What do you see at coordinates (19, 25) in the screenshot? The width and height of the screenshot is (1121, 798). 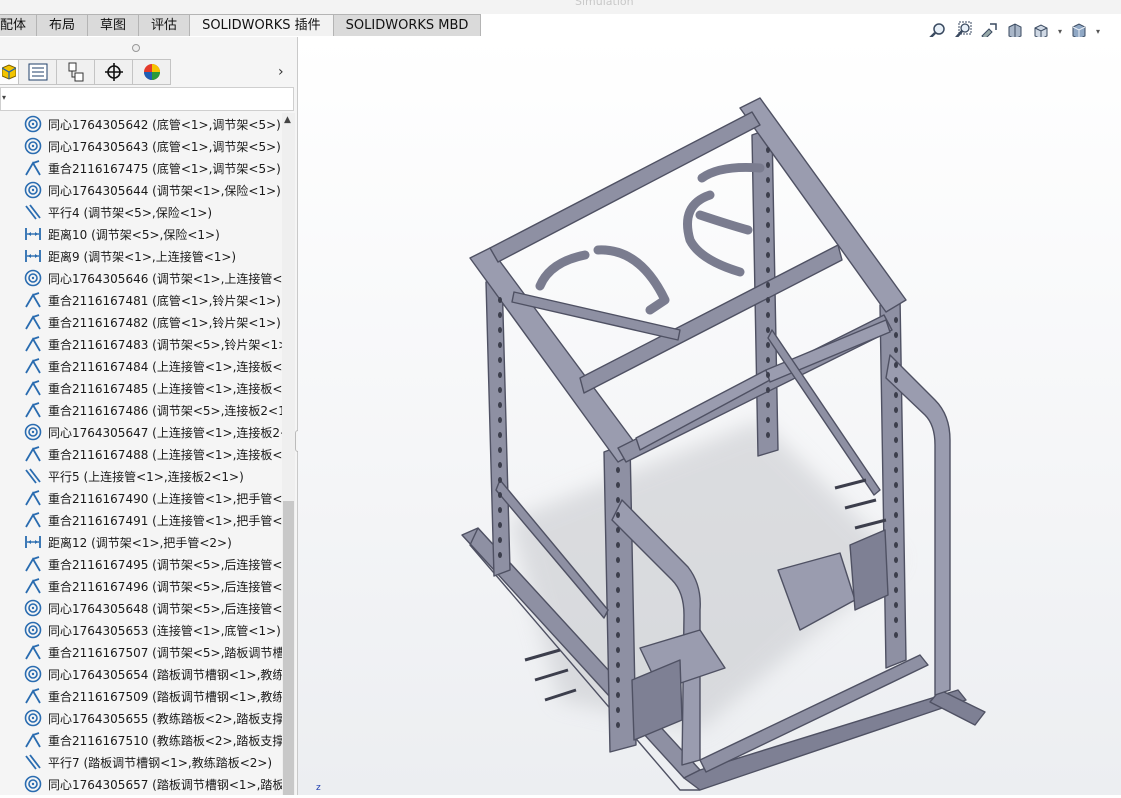 I see `tab-assembly: 配体` at bounding box center [19, 25].